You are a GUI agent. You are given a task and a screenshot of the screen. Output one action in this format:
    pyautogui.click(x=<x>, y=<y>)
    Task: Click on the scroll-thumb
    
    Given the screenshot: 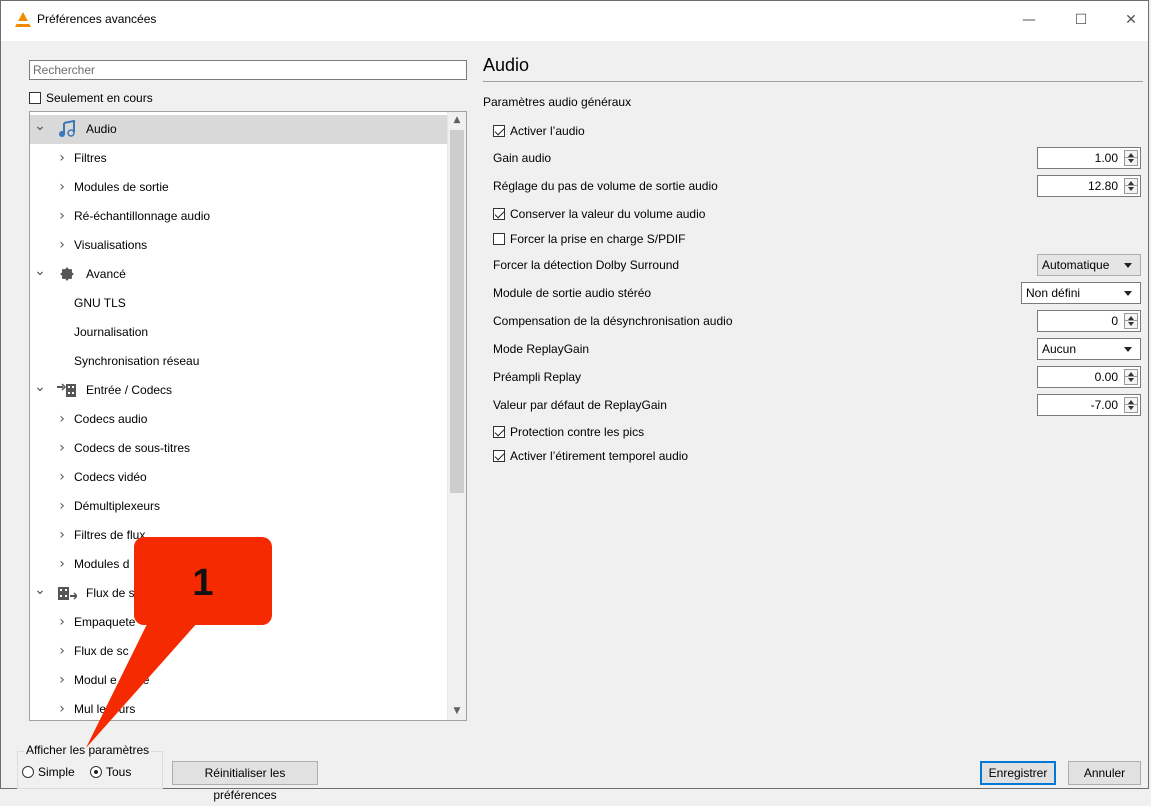 What is the action you would take?
    pyautogui.click(x=457, y=311)
    